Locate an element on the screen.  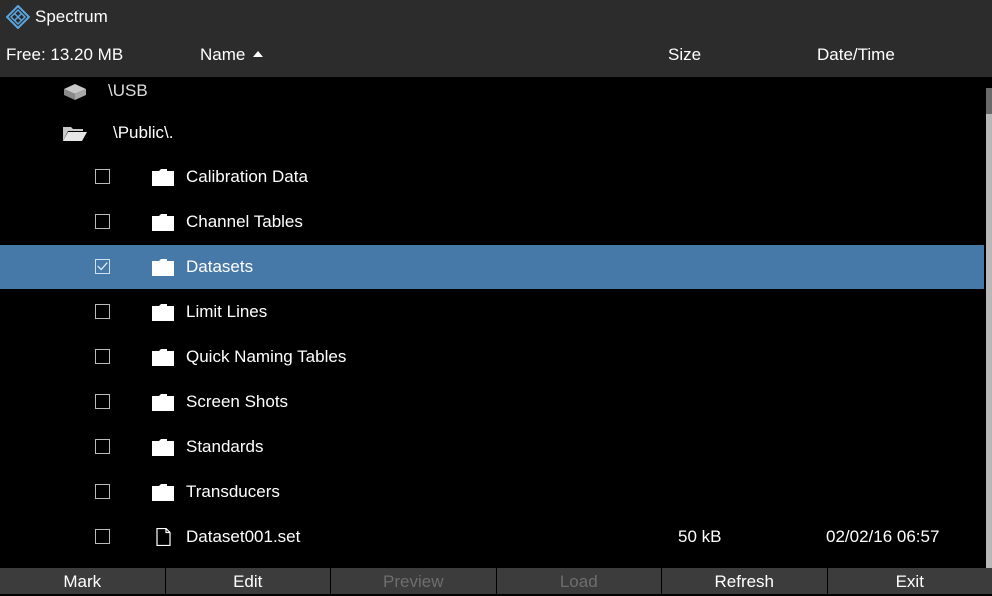
file-row: Datasets is located at coordinates (492, 267).